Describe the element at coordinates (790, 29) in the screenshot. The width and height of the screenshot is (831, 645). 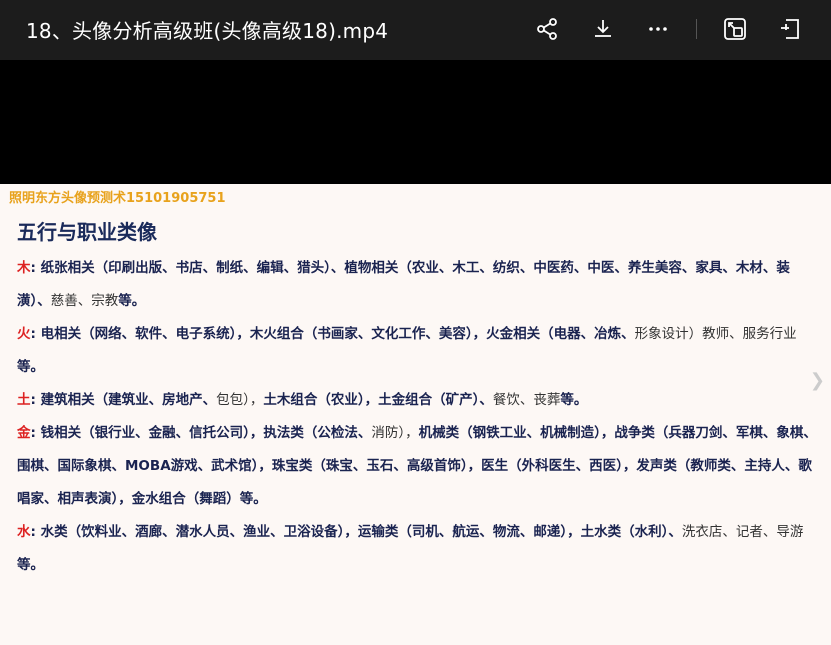
I see `fullscreen-exit-icon` at that location.